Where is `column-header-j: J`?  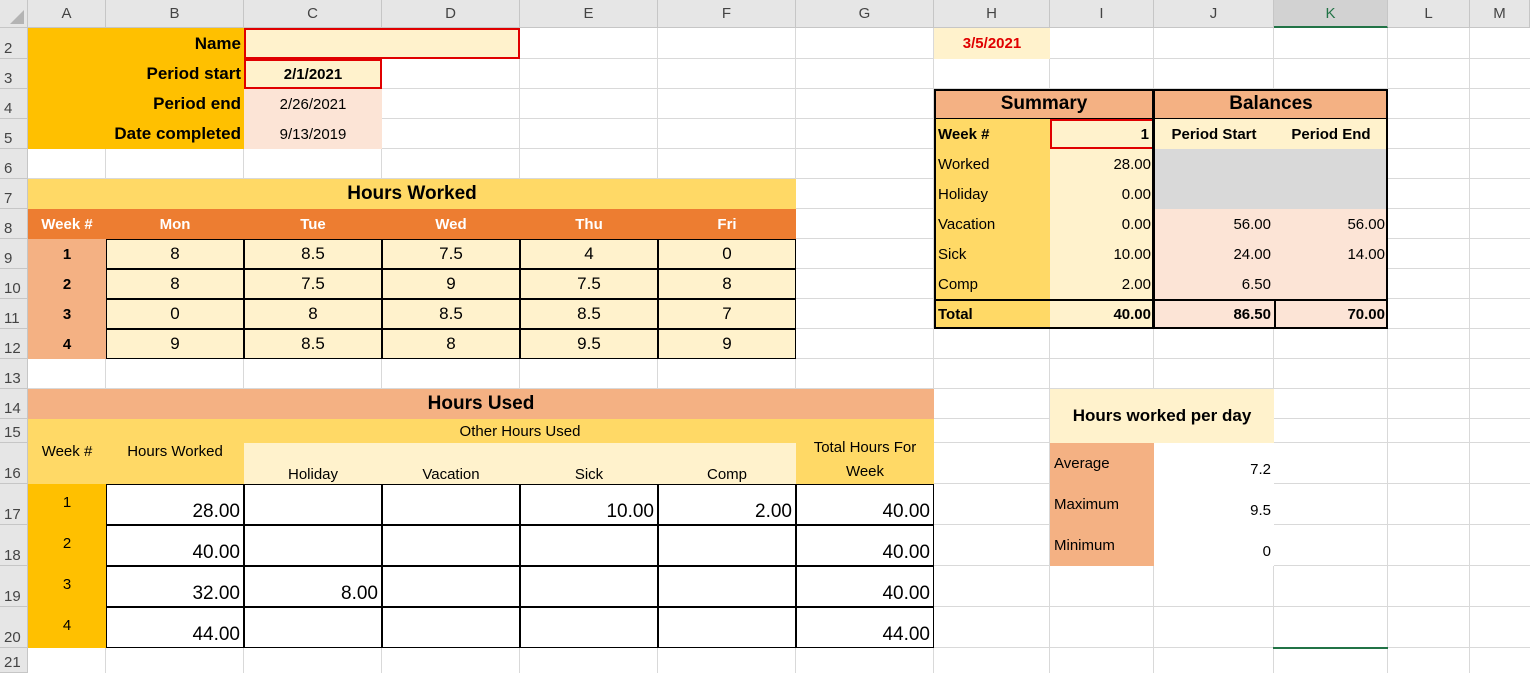
column-header-j: J is located at coordinates (1214, 14).